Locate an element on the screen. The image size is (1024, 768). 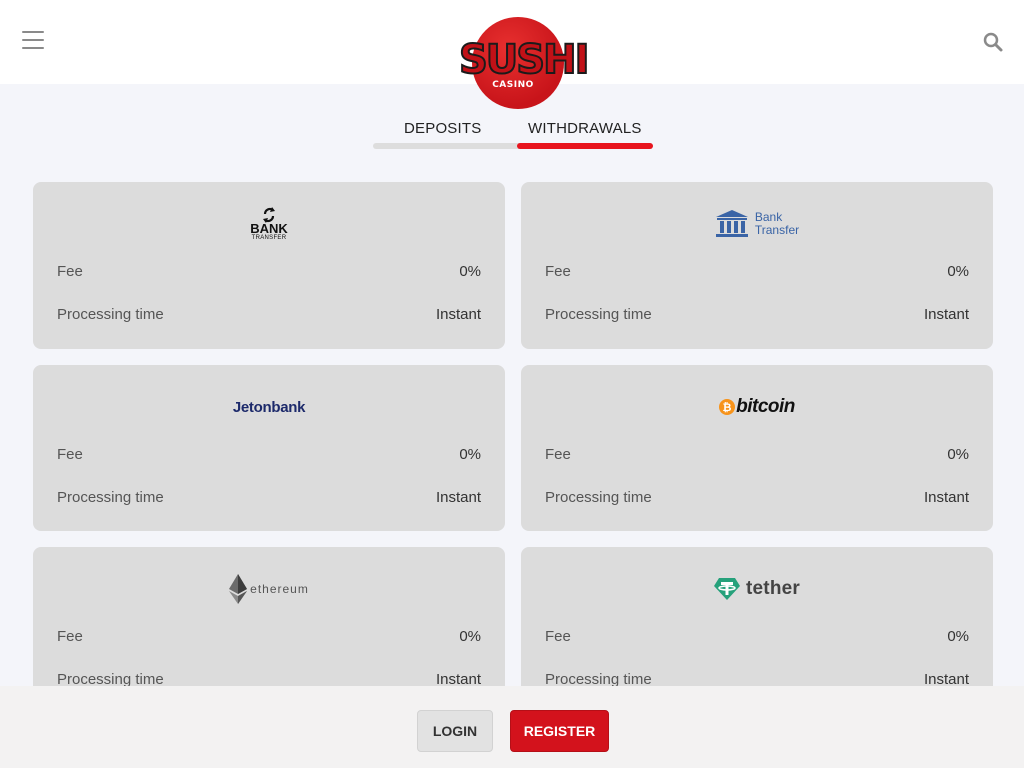
payment-card-jetonbank: Jetonbank Fee 0% Processing time Instant is located at coordinates (269, 448).